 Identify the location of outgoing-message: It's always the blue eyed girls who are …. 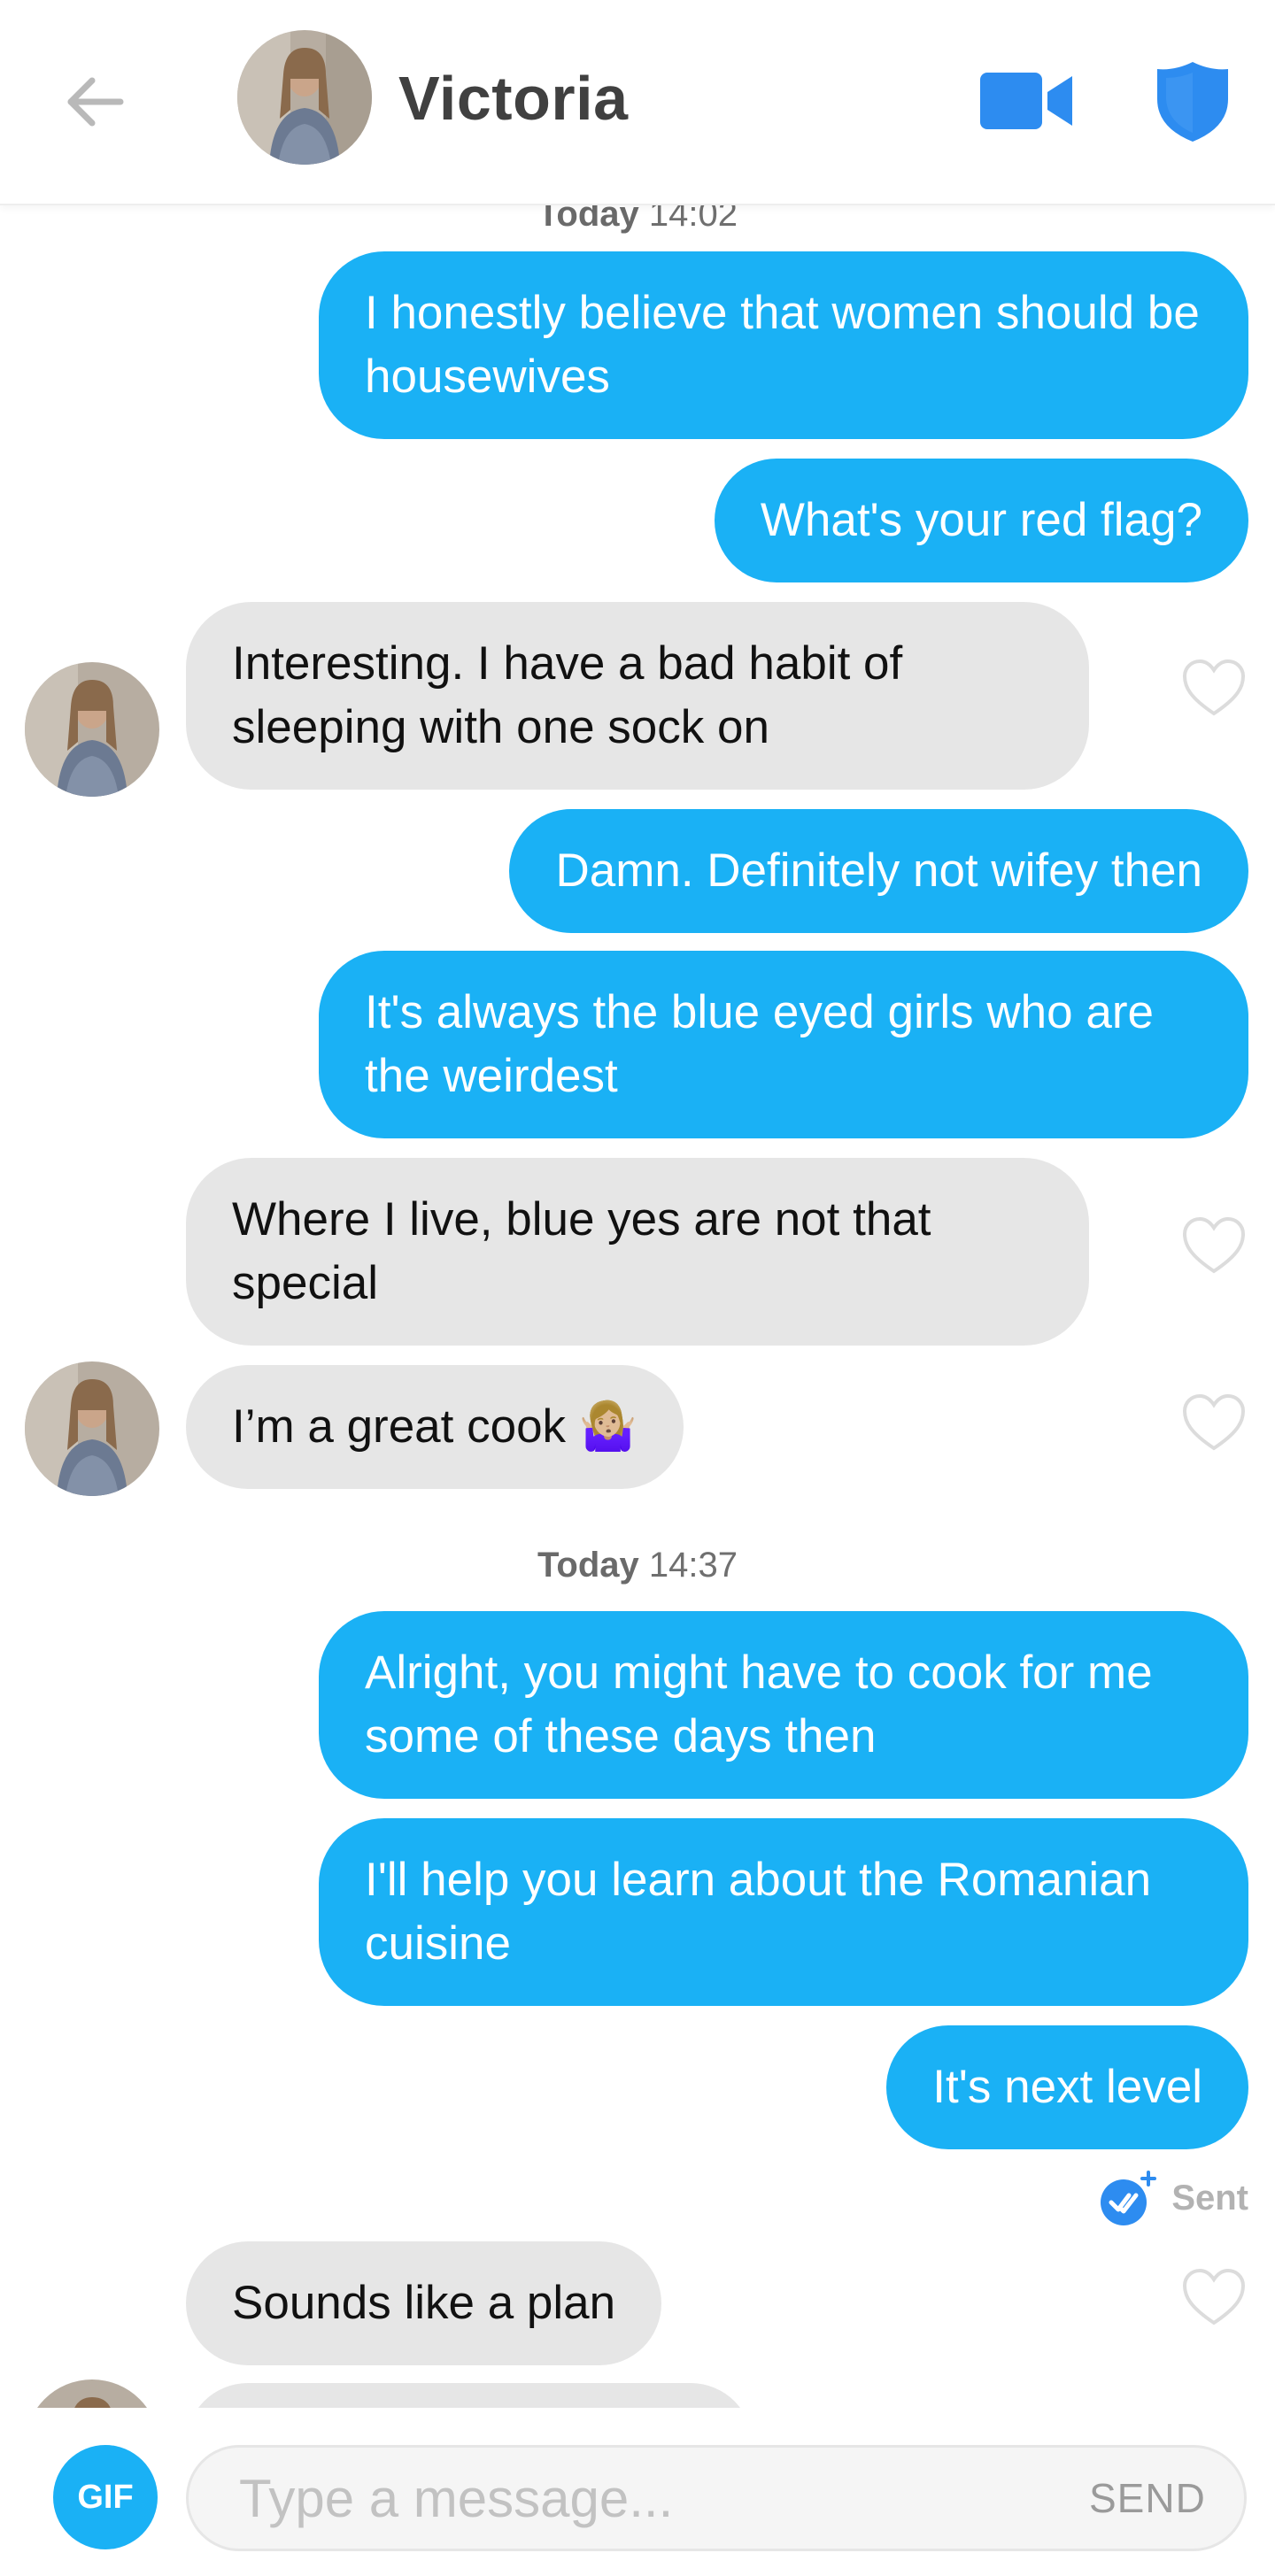
(783, 1044).